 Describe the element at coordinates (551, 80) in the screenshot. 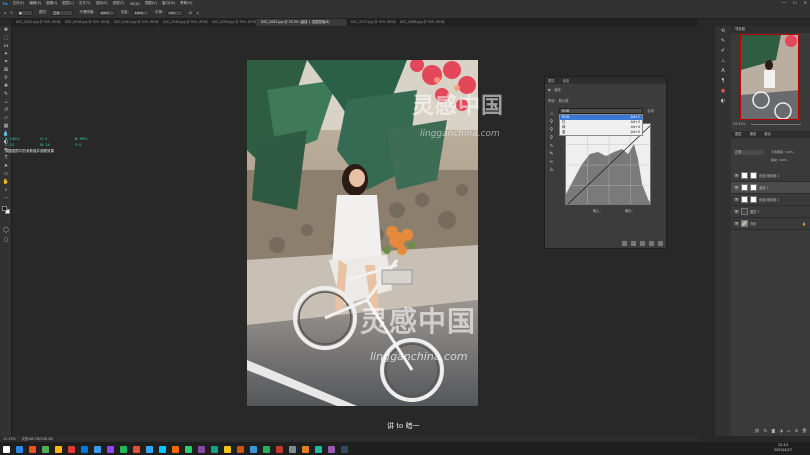

I see `tab-properties: 属性` at that location.